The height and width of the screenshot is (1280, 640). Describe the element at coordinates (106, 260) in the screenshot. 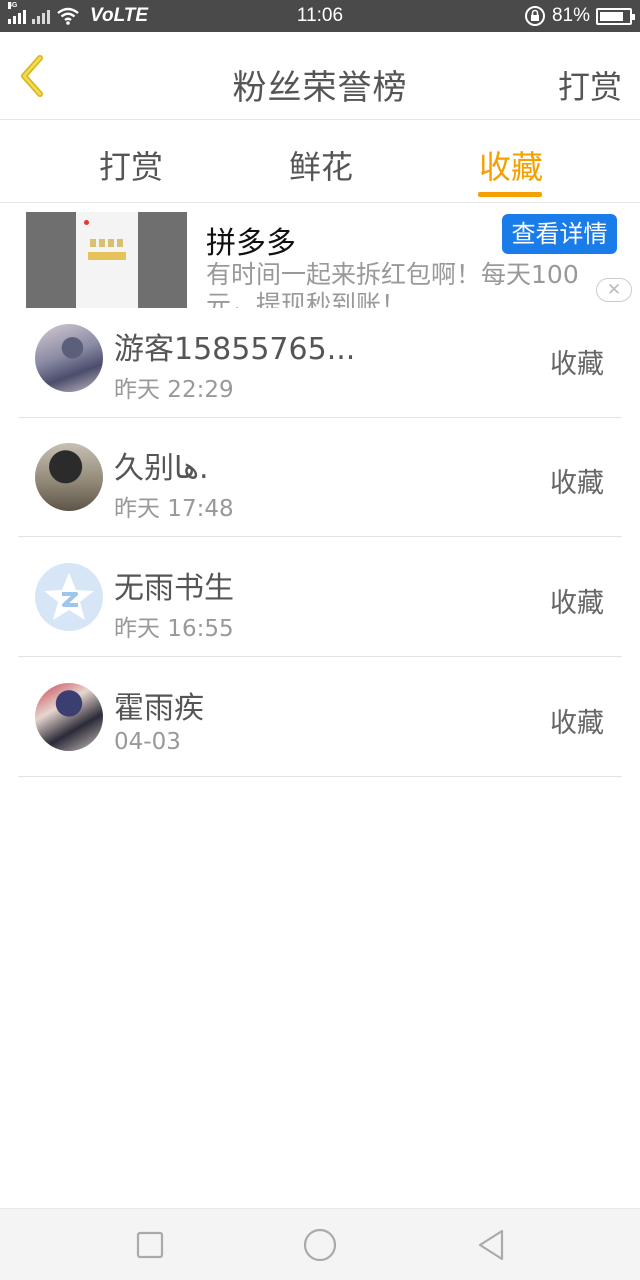

I see `ad-thumbnail` at that location.